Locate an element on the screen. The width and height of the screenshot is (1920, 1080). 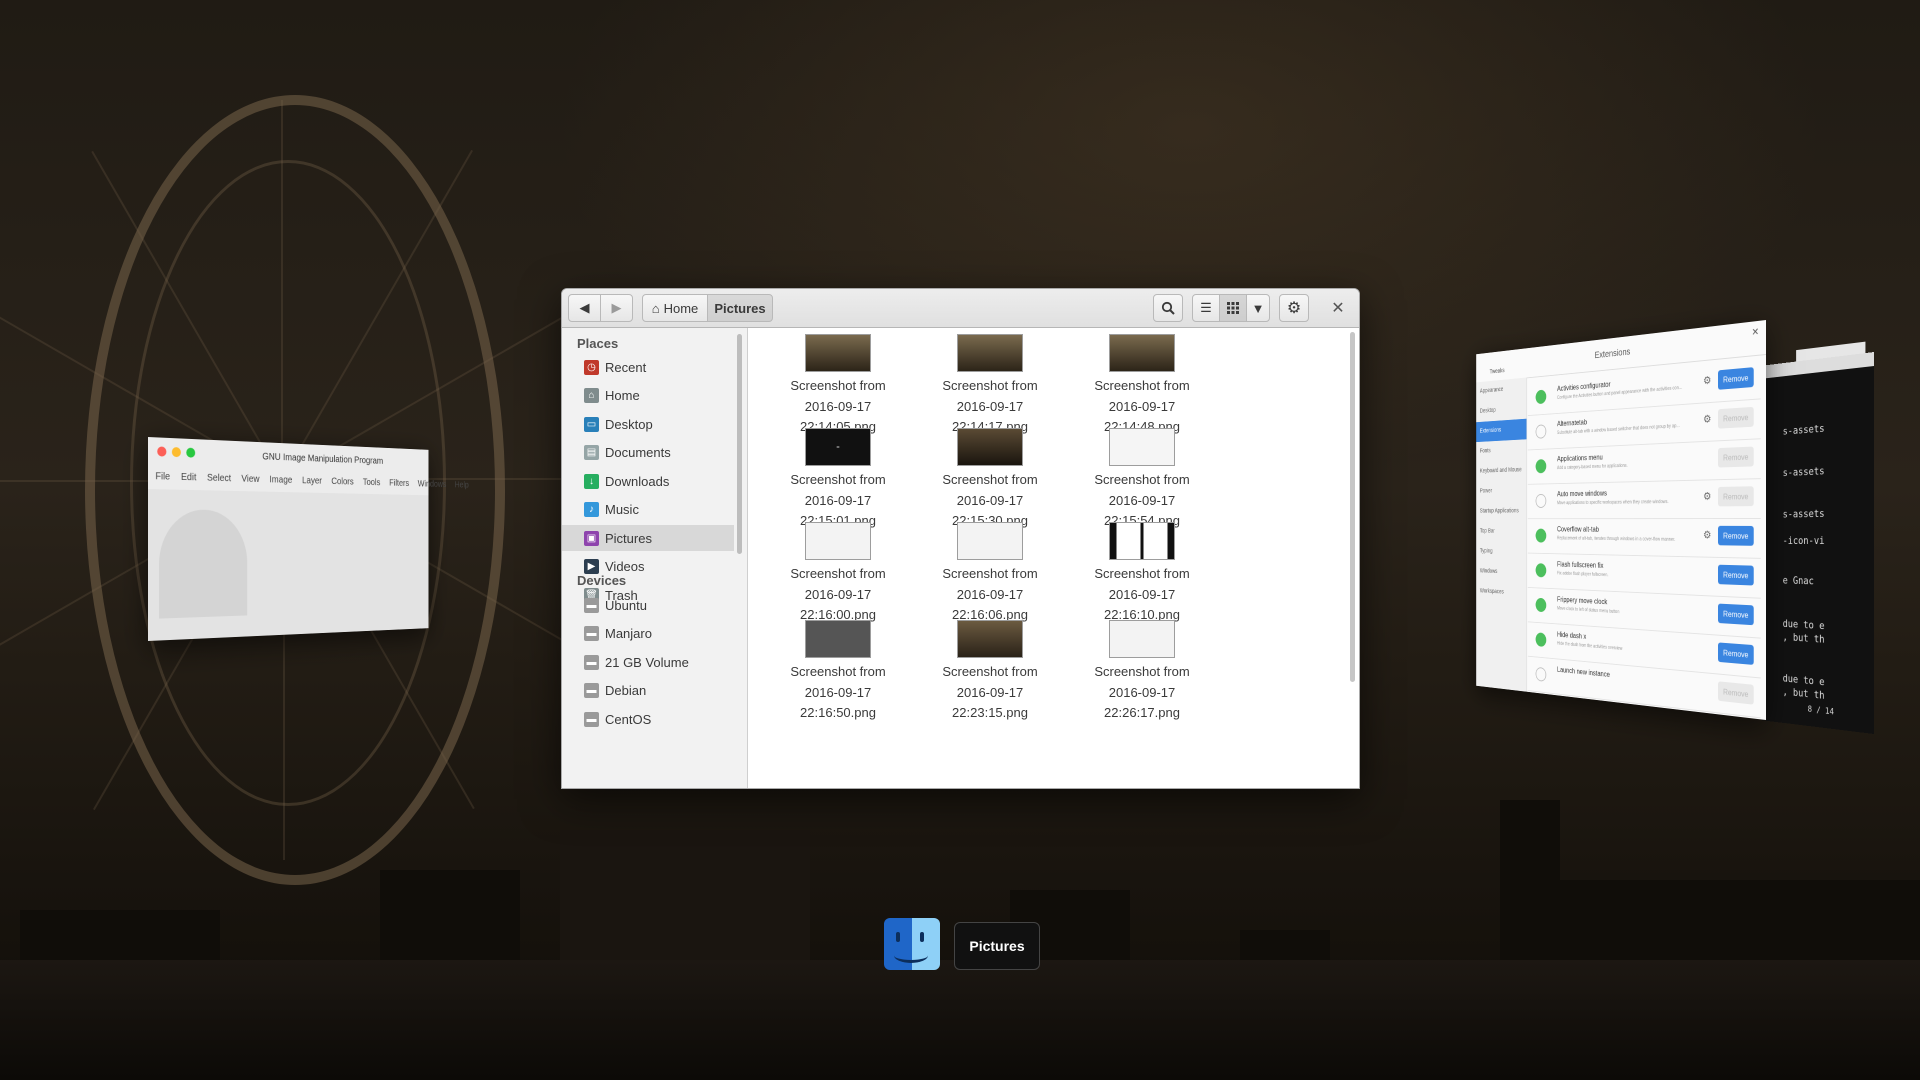
tweaks-sidebar-item: Typing is located at coordinates (1501, 552).